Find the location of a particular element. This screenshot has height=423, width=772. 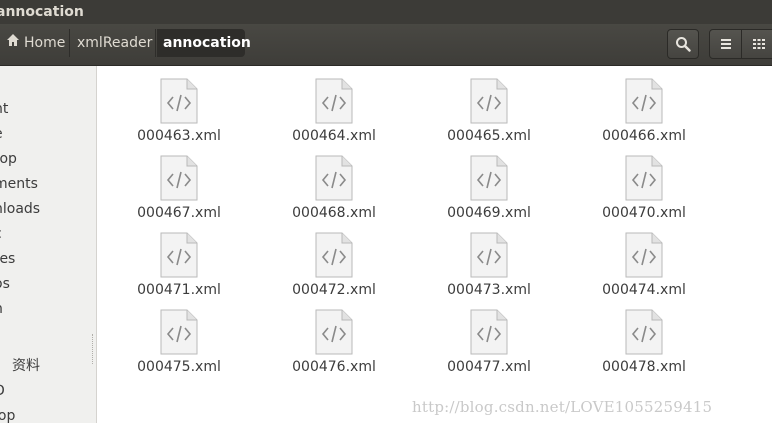

file-name: 000477.xml is located at coordinates (489, 367).